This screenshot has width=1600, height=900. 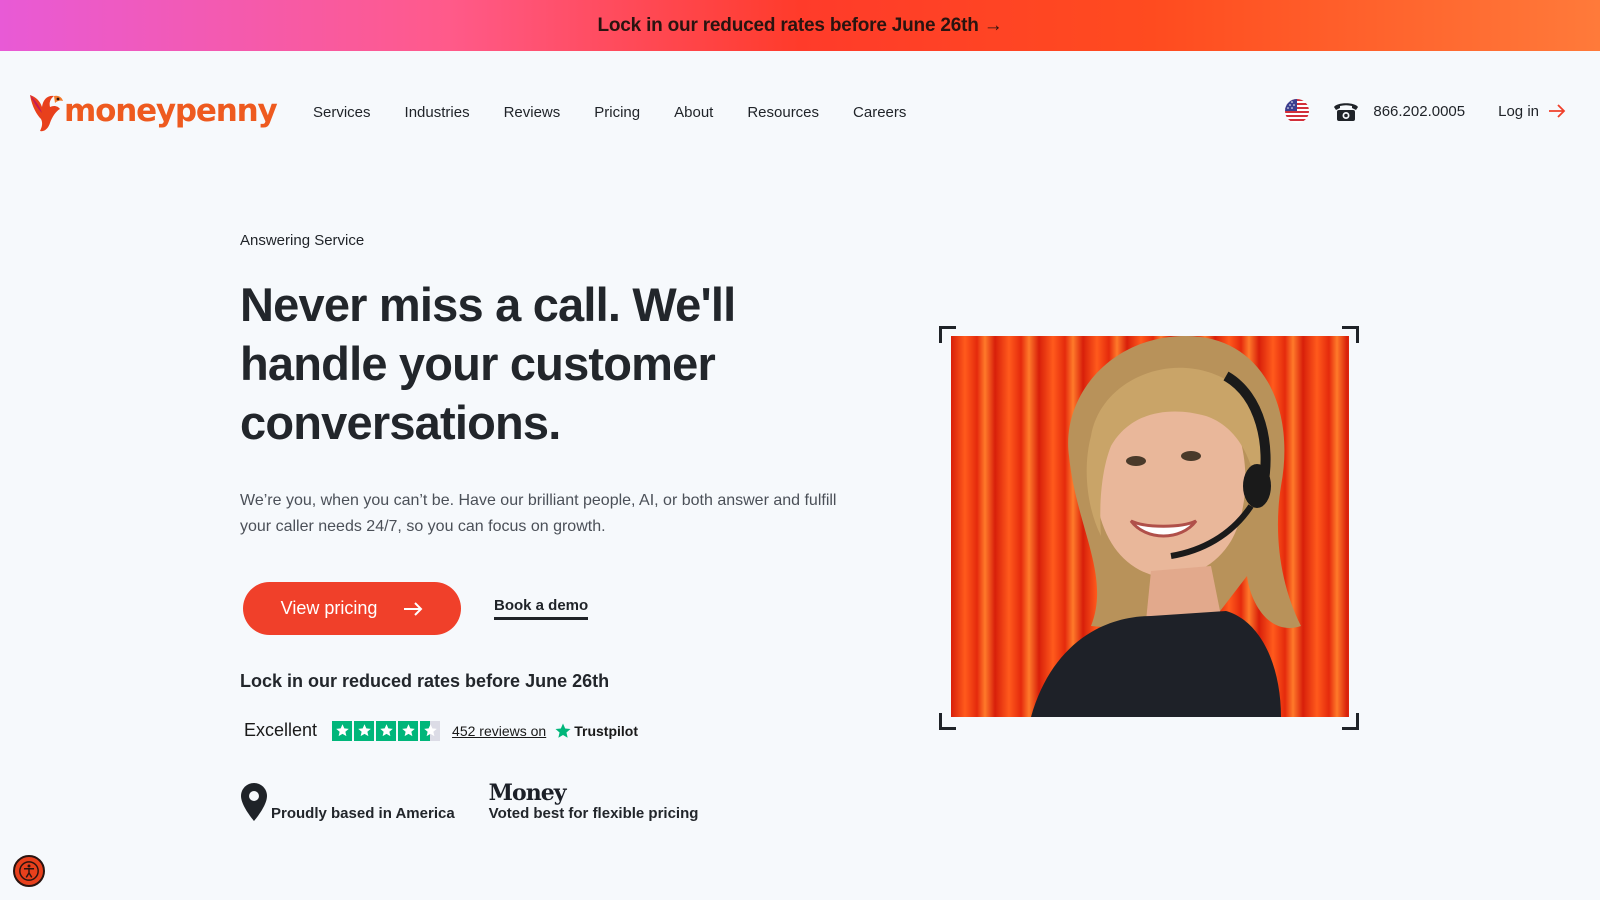 What do you see at coordinates (541, 608) in the screenshot?
I see `book-demo-link: Book a demo` at bounding box center [541, 608].